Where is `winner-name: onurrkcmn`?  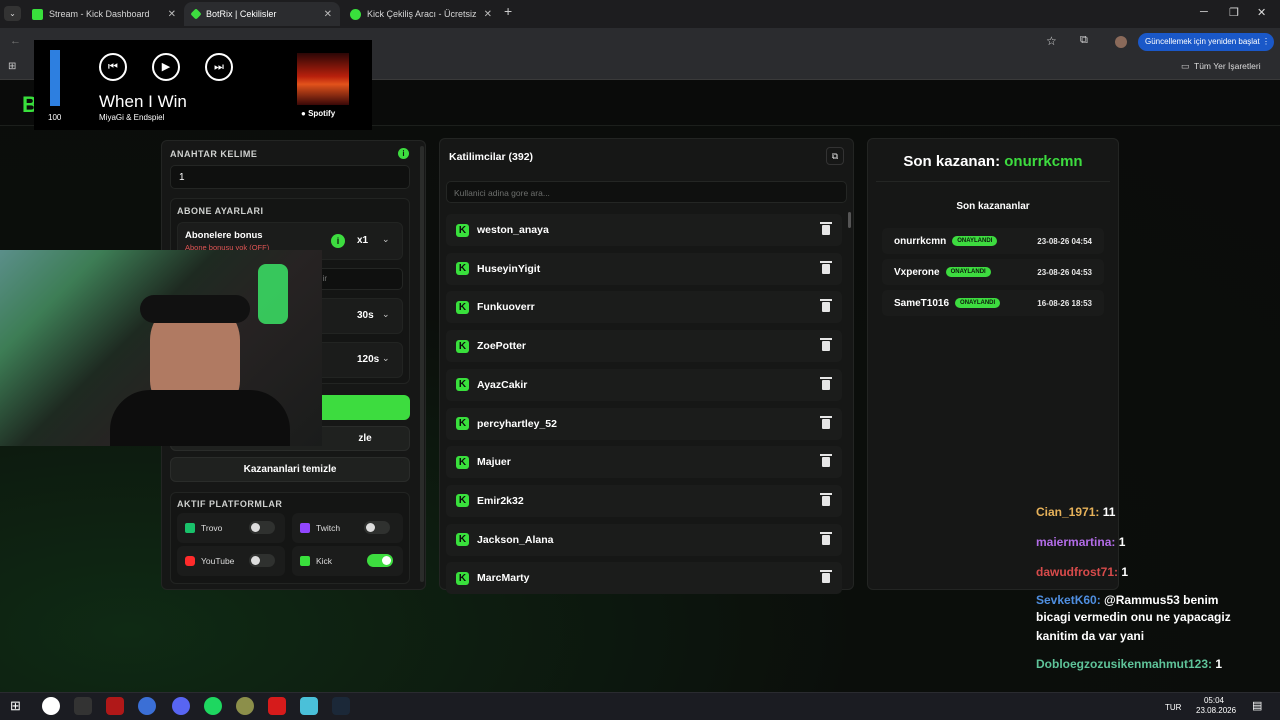
winner-name: onurrkcmn is located at coordinates (920, 241).